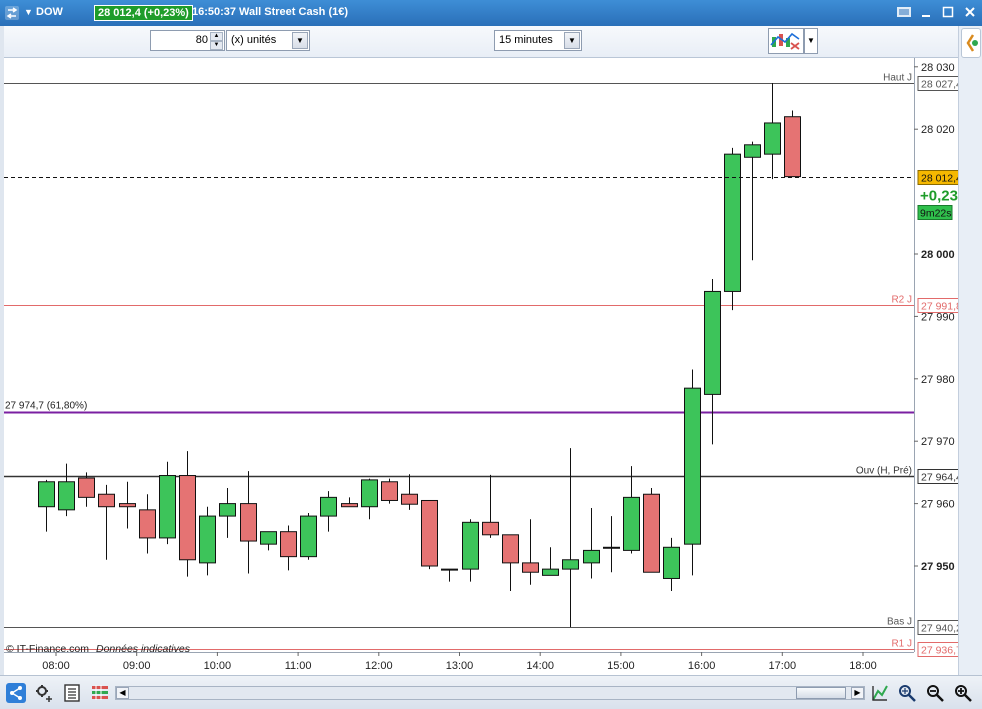 This screenshot has width=982, height=709. I want to click on price-change-badge: 28 012,4 (+0,23%), so click(143, 13).